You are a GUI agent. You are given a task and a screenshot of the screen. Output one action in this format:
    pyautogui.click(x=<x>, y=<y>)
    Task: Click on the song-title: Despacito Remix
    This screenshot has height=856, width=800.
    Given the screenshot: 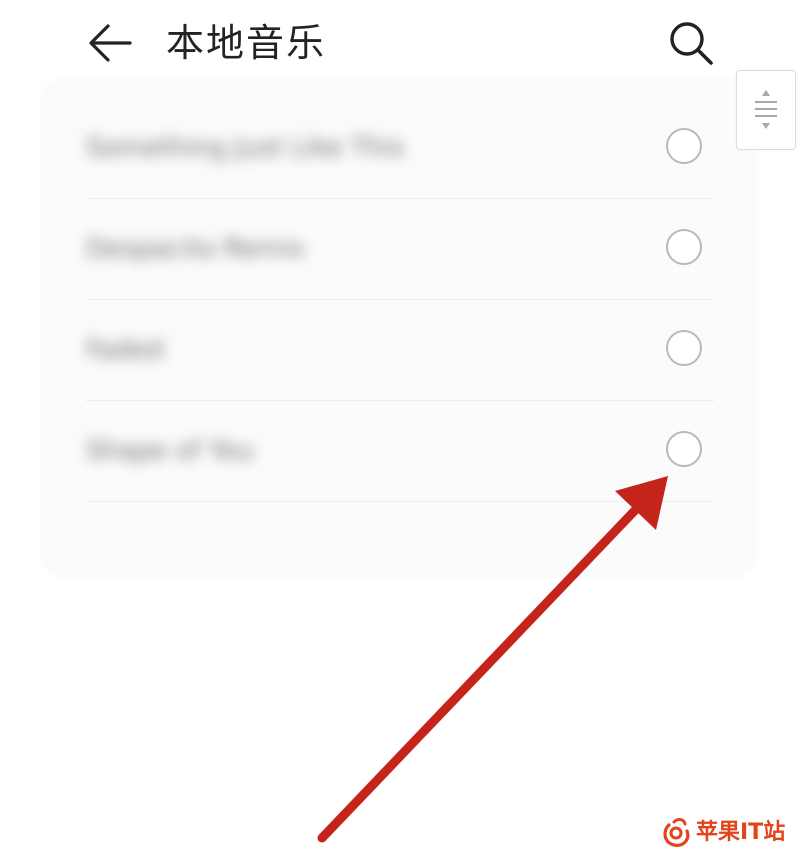 What is the action you would take?
    pyautogui.click(x=195, y=249)
    